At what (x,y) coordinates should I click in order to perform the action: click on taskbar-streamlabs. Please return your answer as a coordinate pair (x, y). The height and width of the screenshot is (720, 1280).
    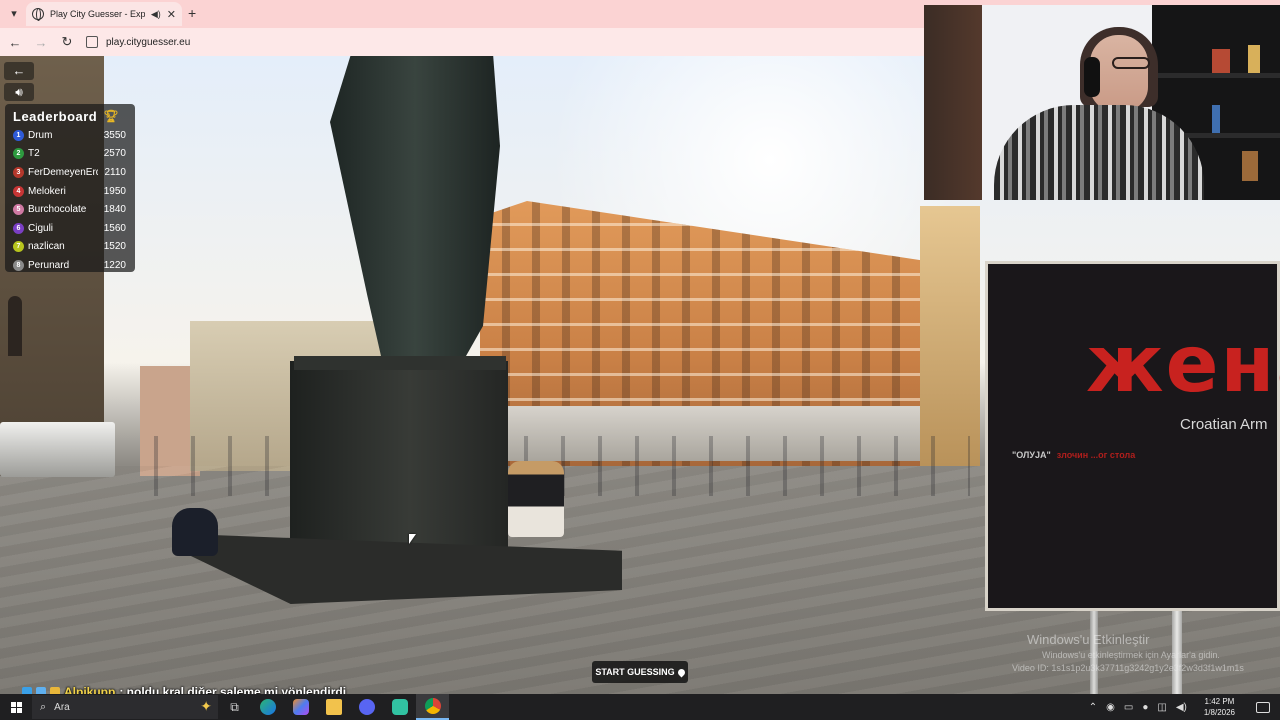
    Looking at the image, I should click on (399, 707).